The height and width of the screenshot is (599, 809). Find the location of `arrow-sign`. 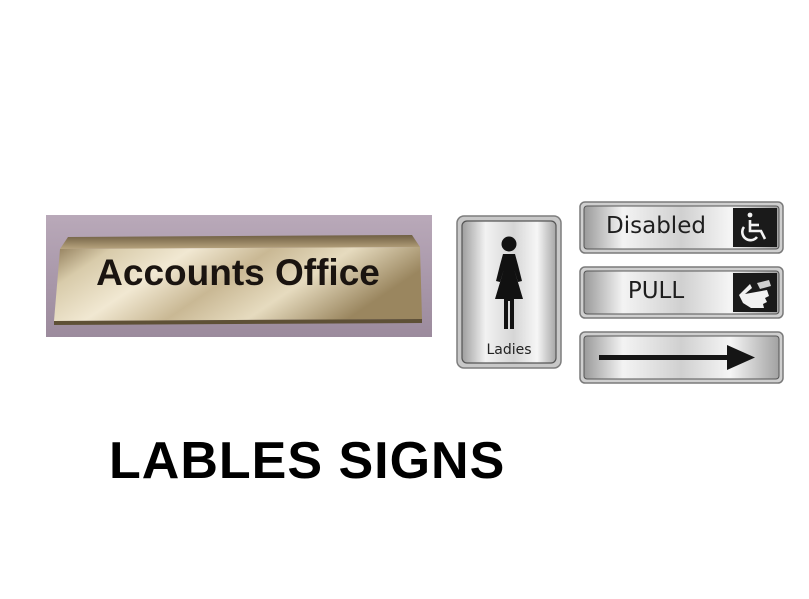

arrow-sign is located at coordinates (681, 357).